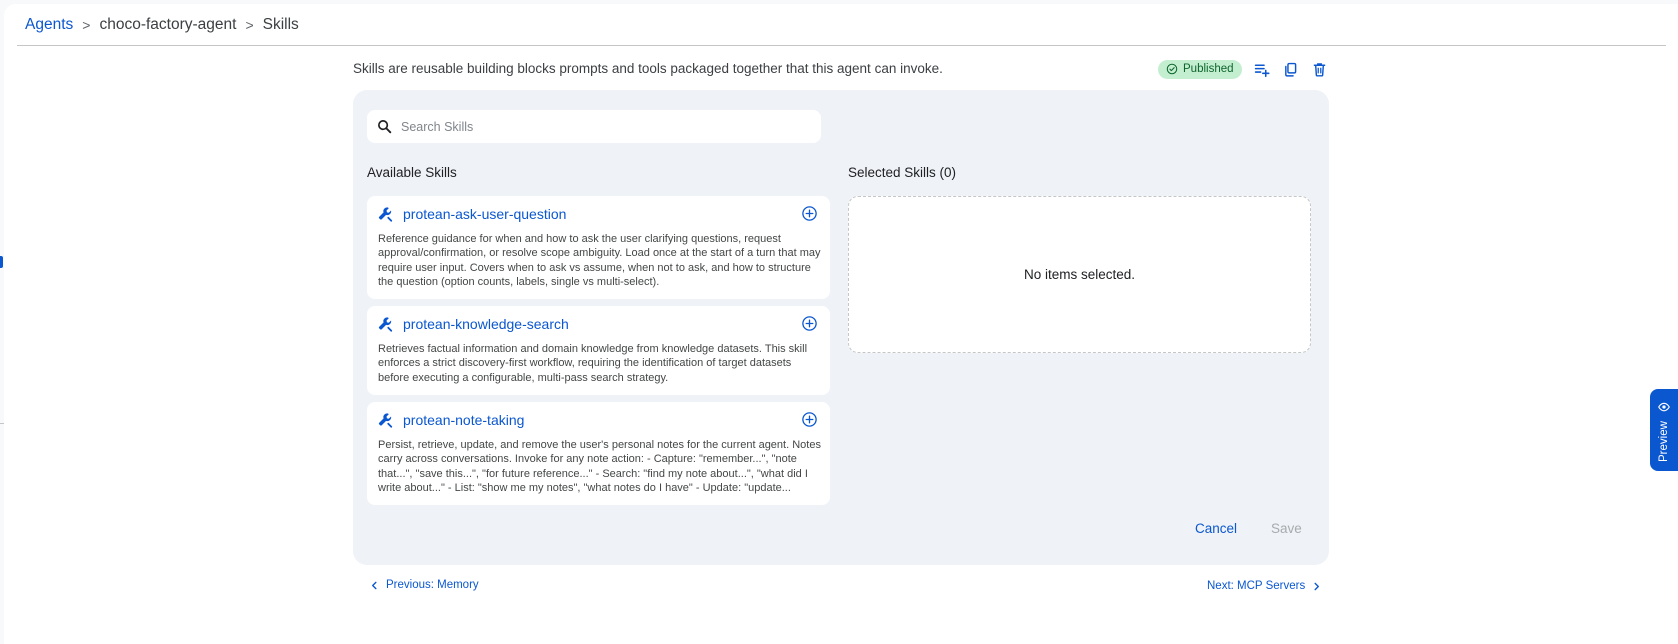  I want to click on breadcrumb: Agents > choco-factory-agent > Skills, so click(162, 25).